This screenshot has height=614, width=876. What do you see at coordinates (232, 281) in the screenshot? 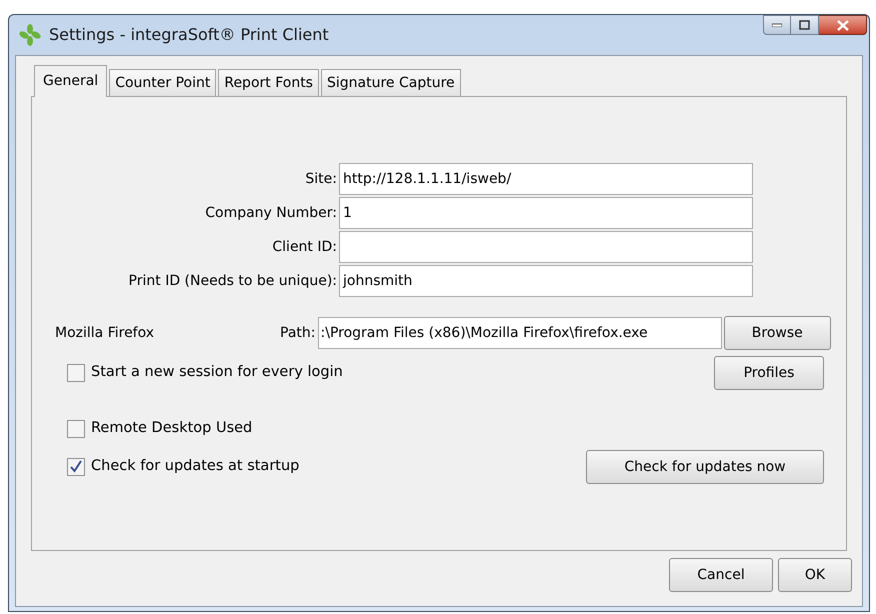
I see `field-label: Print ID (Needs to be unique):` at bounding box center [232, 281].